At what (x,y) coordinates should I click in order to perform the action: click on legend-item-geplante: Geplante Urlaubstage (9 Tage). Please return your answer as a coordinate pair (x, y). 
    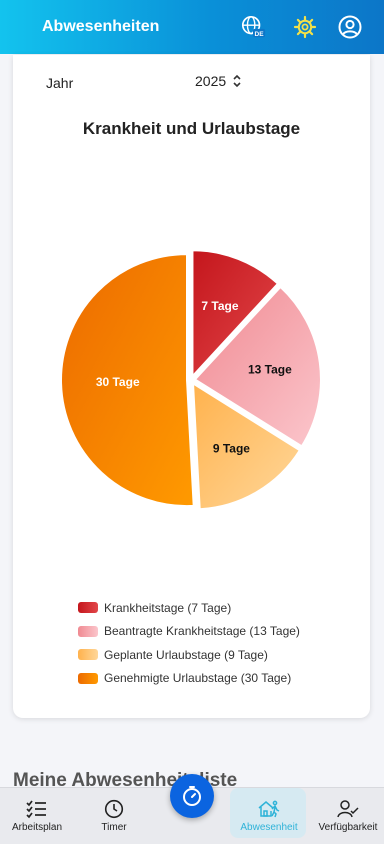
    Looking at the image, I should click on (189, 655).